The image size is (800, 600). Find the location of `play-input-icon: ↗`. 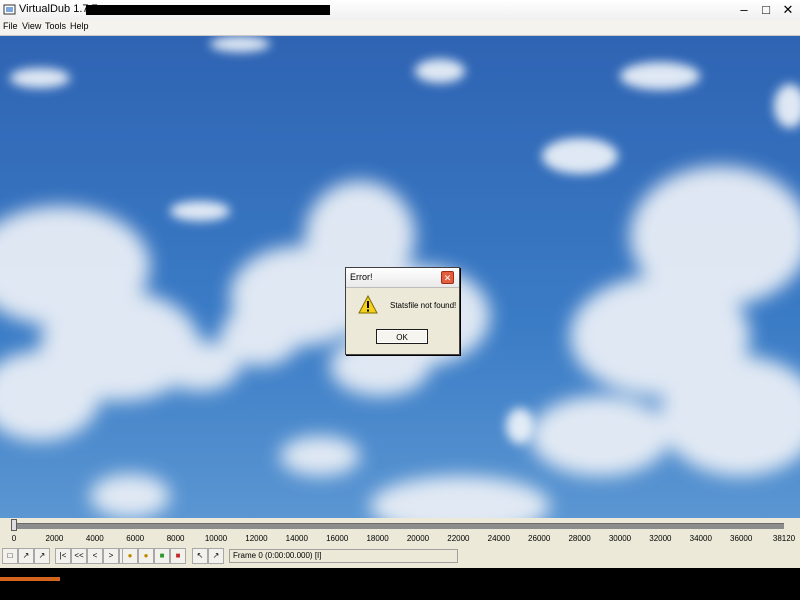

play-input-icon: ↗ is located at coordinates (26, 555).